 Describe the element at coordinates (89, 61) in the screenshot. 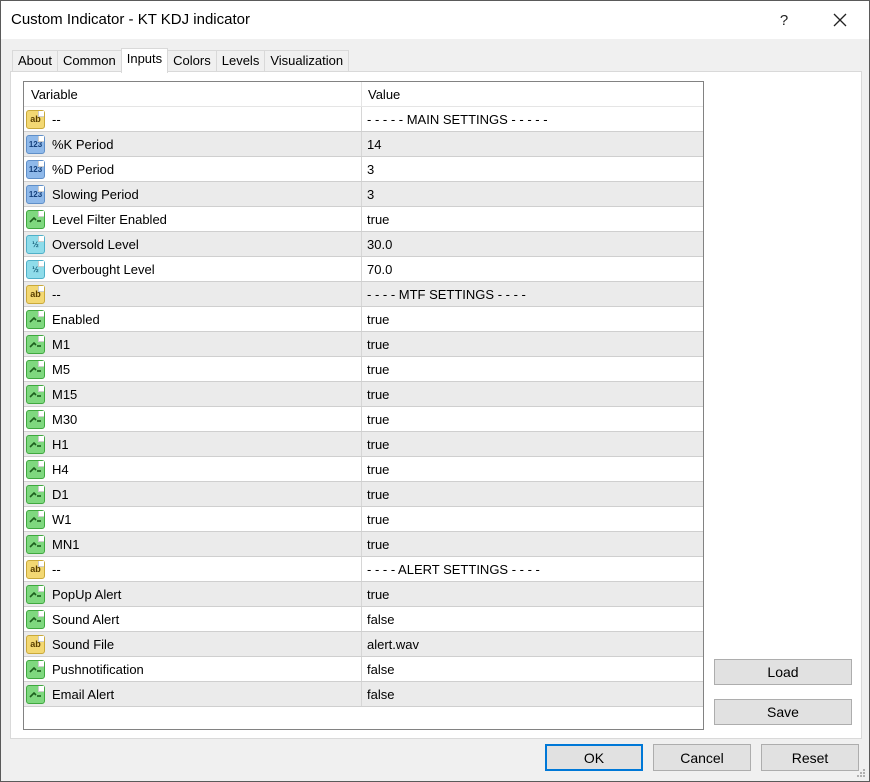

I see `tab-common: Common` at that location.